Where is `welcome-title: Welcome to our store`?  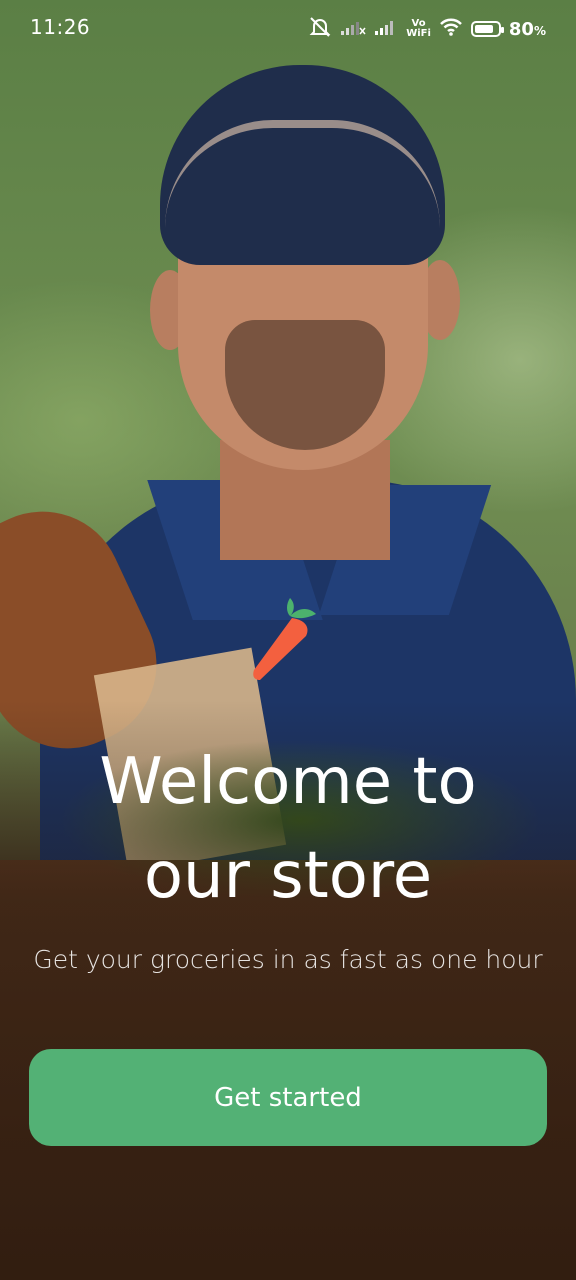 welcome-title: Welcome to our store is located at coordinates (288, 829).